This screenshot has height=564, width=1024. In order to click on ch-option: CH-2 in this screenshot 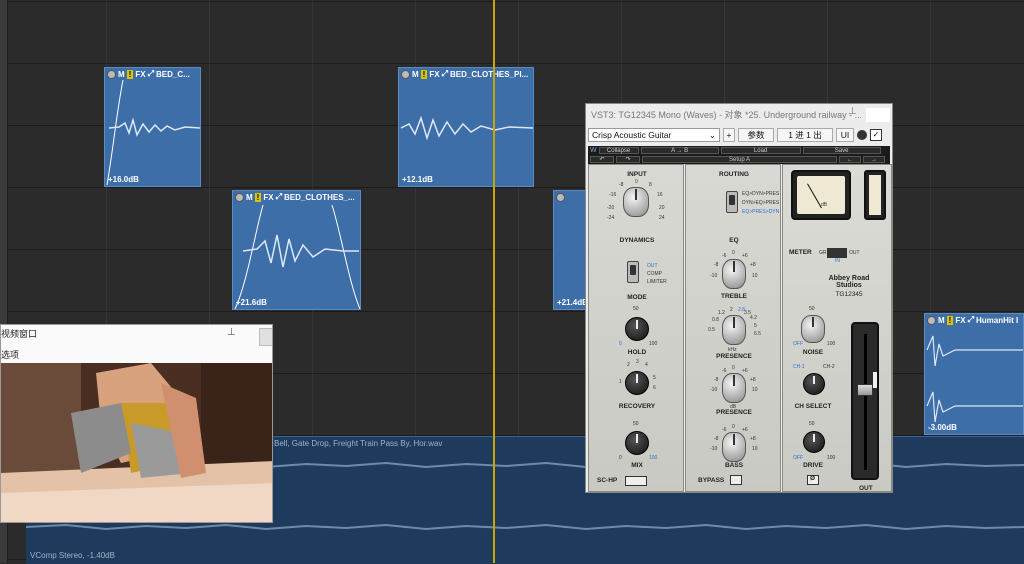, I will do `click(829, 367)`.